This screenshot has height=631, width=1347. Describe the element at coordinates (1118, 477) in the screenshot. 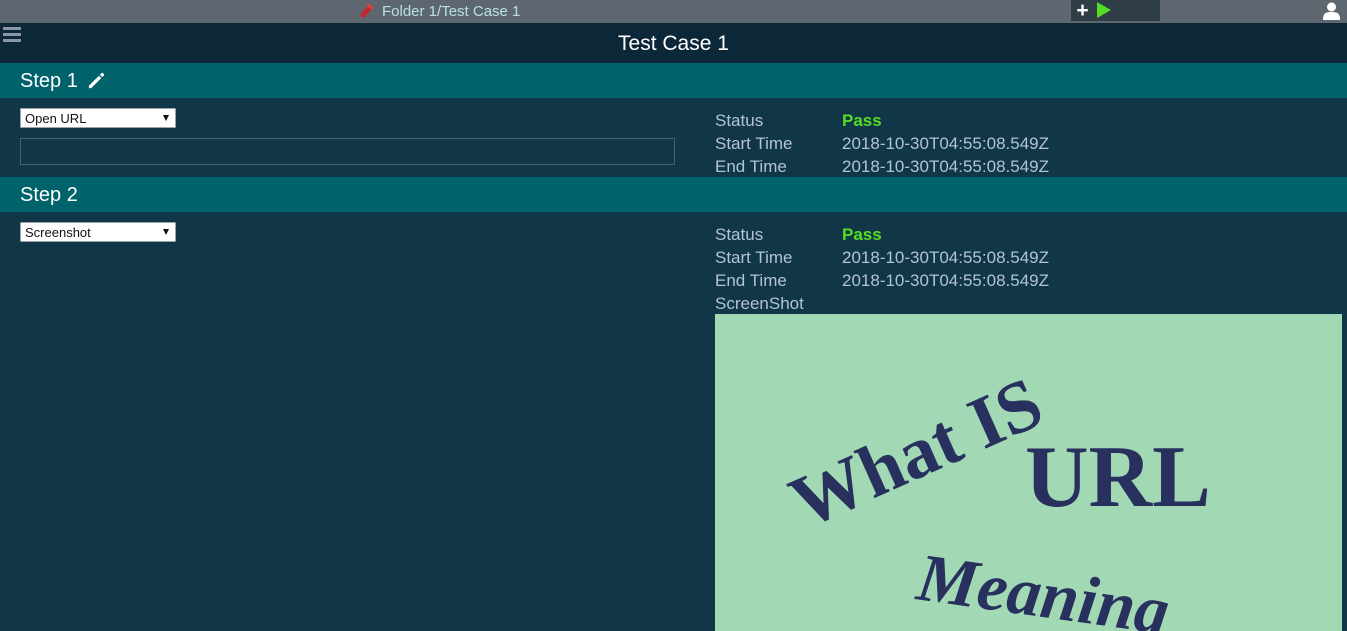

I see `screenshot-text-url: URL` at that location.